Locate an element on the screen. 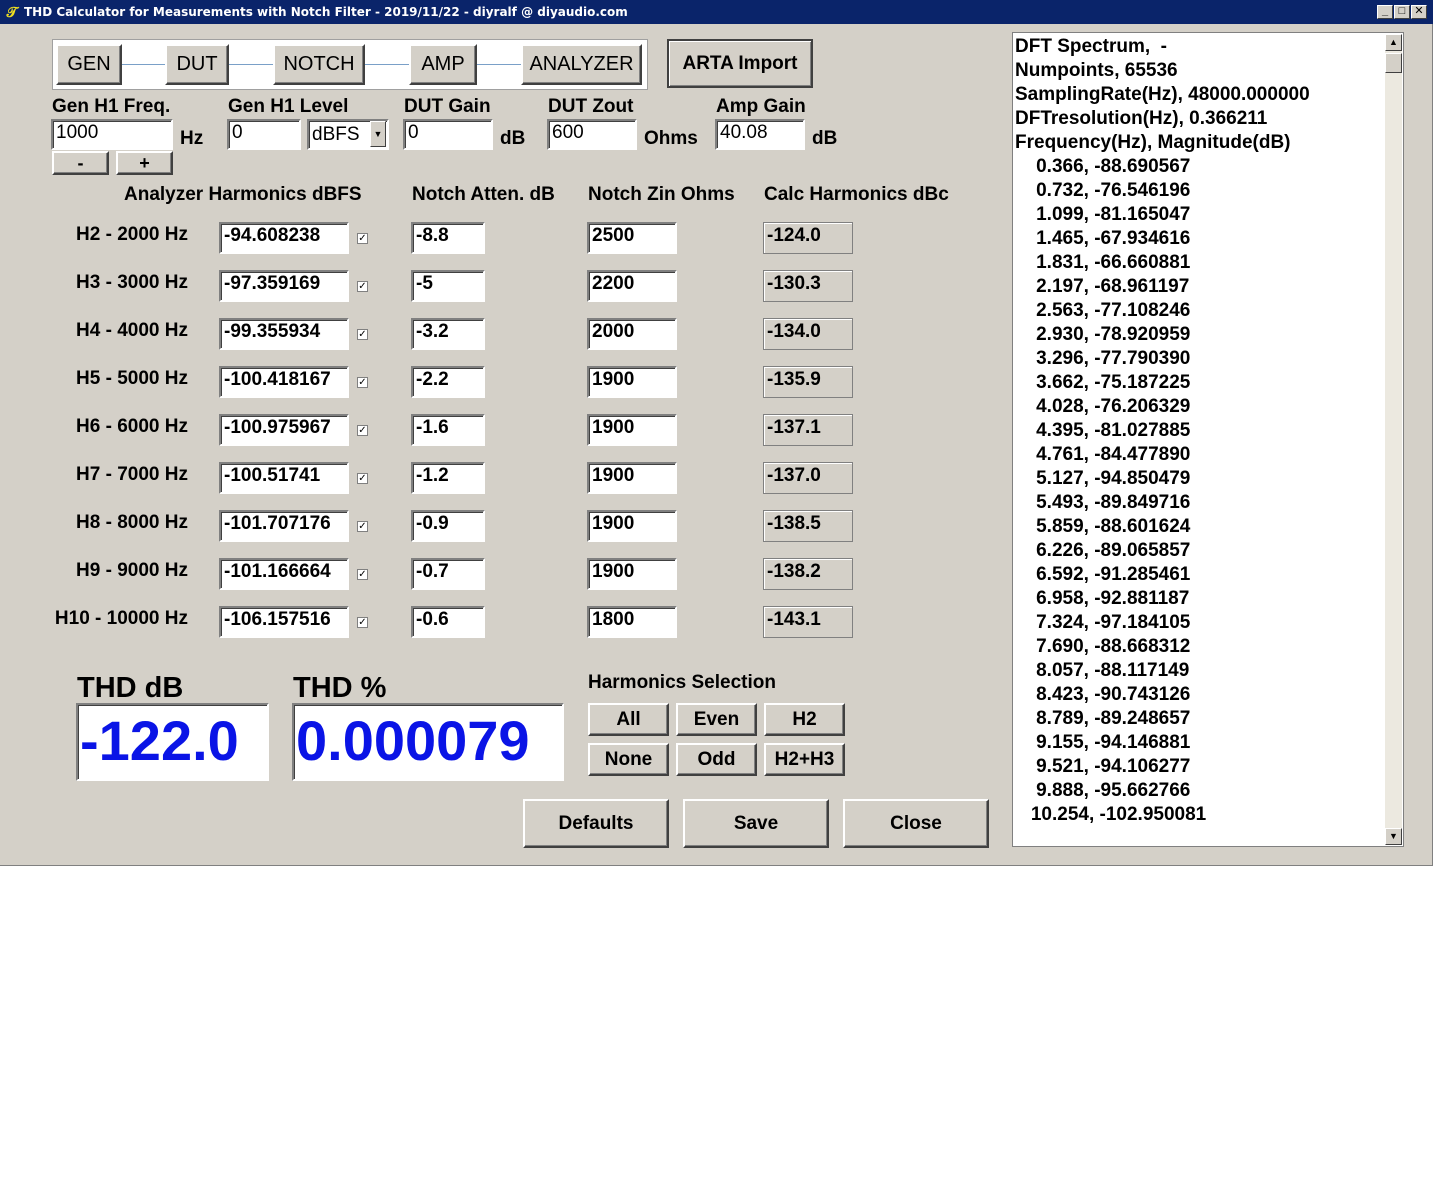 This screenshot has height=1200, width=1433. save-button: Save is located at coordinates (756, 823).